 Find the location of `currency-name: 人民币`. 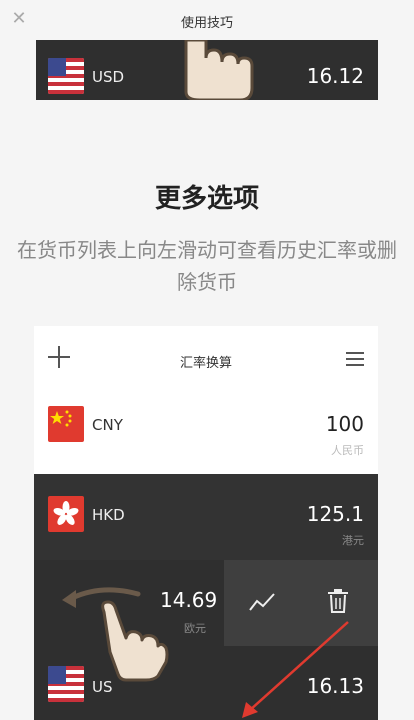

currency-name: 人民币 is located at coordinates (347, 450).